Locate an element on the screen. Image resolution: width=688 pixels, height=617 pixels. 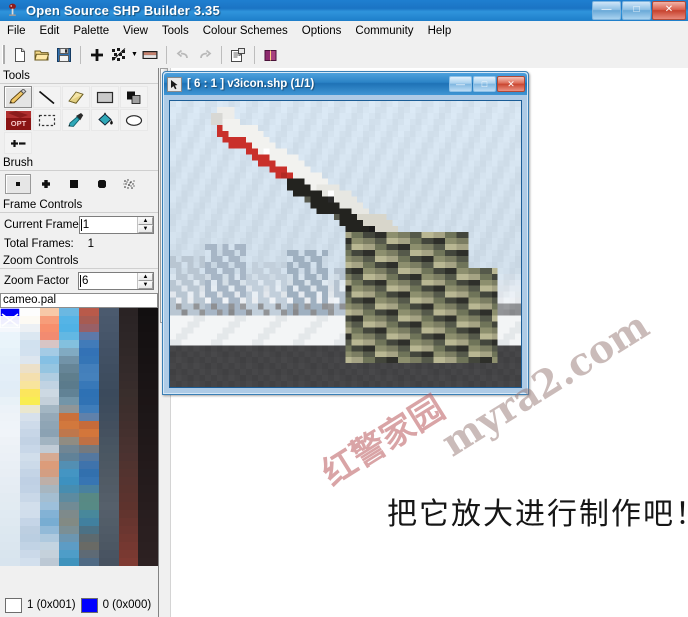
menu-item-community: Community is located at coordinates (384, 31).